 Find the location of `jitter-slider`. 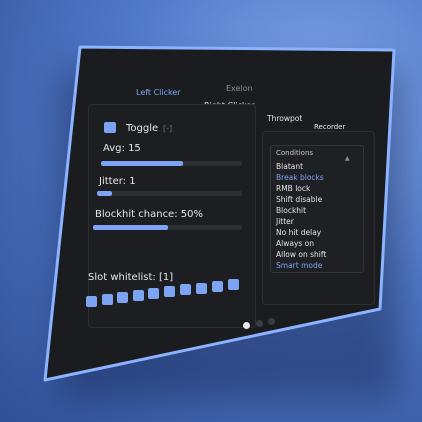

jitter-slider is located at coordinates (169, 193).